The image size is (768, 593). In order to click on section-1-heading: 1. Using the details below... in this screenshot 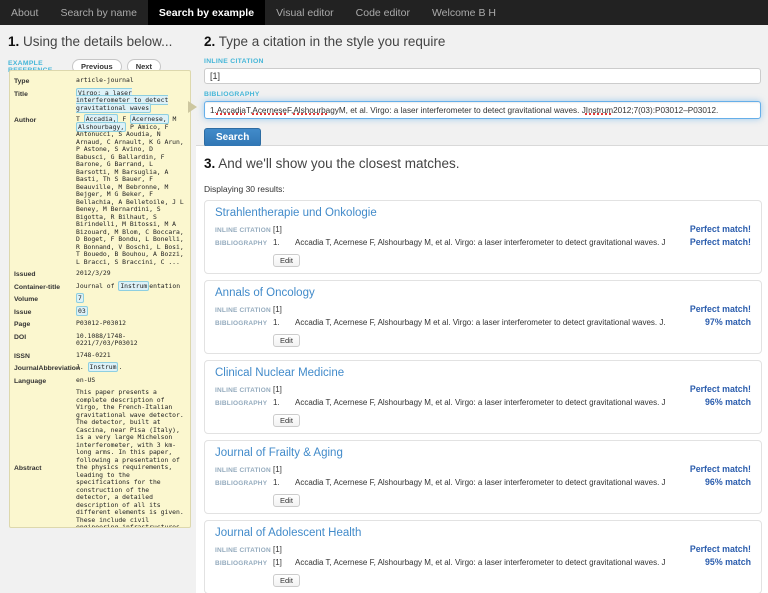, I will do `click(102, 41)`.